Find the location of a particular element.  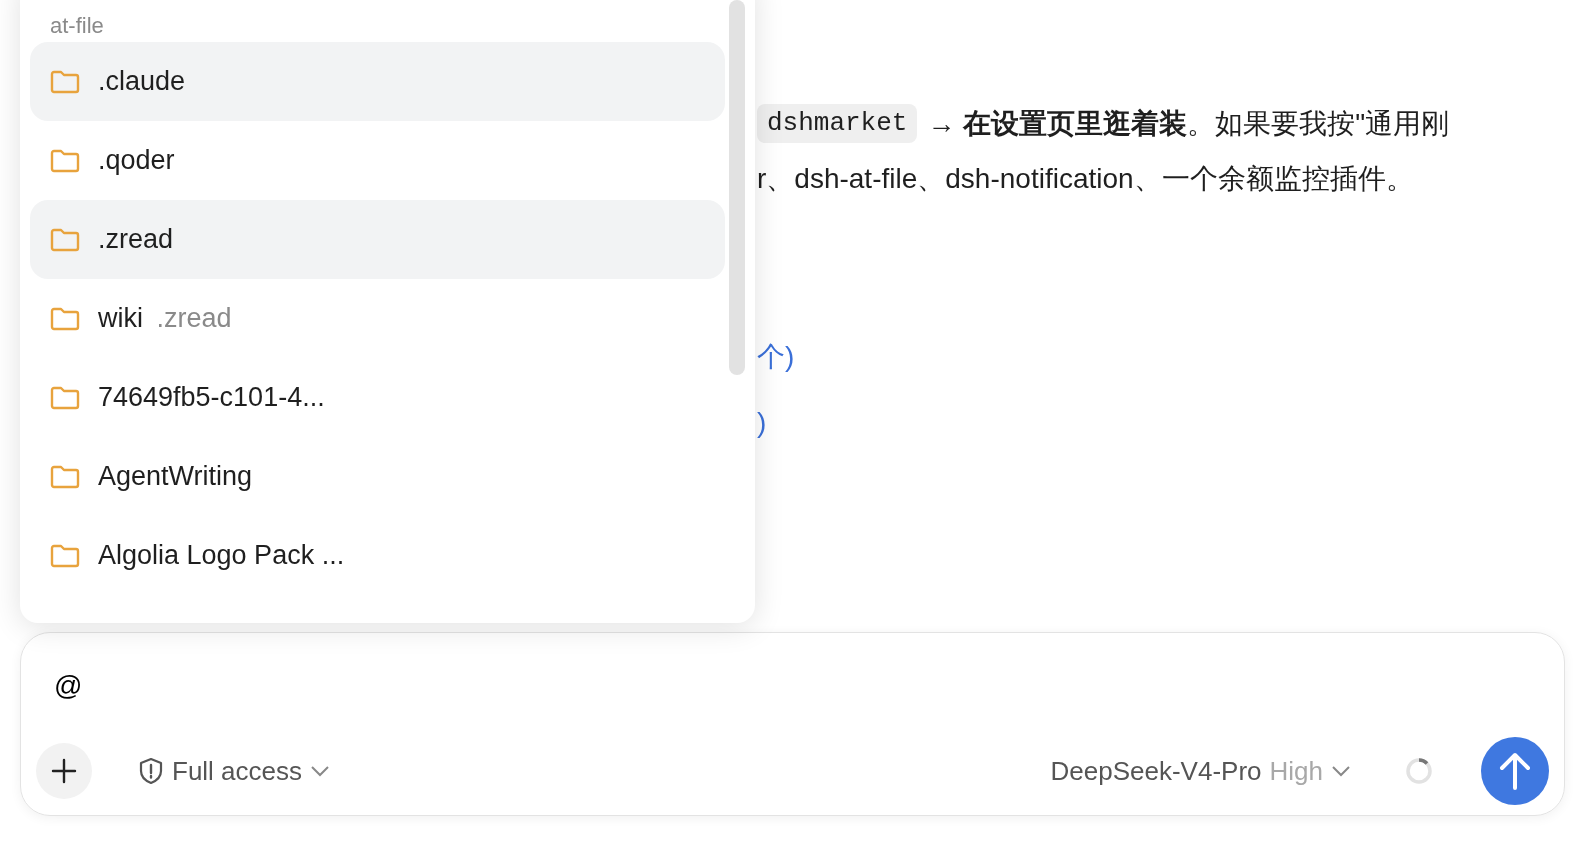

message-text: → 在设置页里逛着装。如果要我按"通用刚 is located at coordinates (1188, 123).